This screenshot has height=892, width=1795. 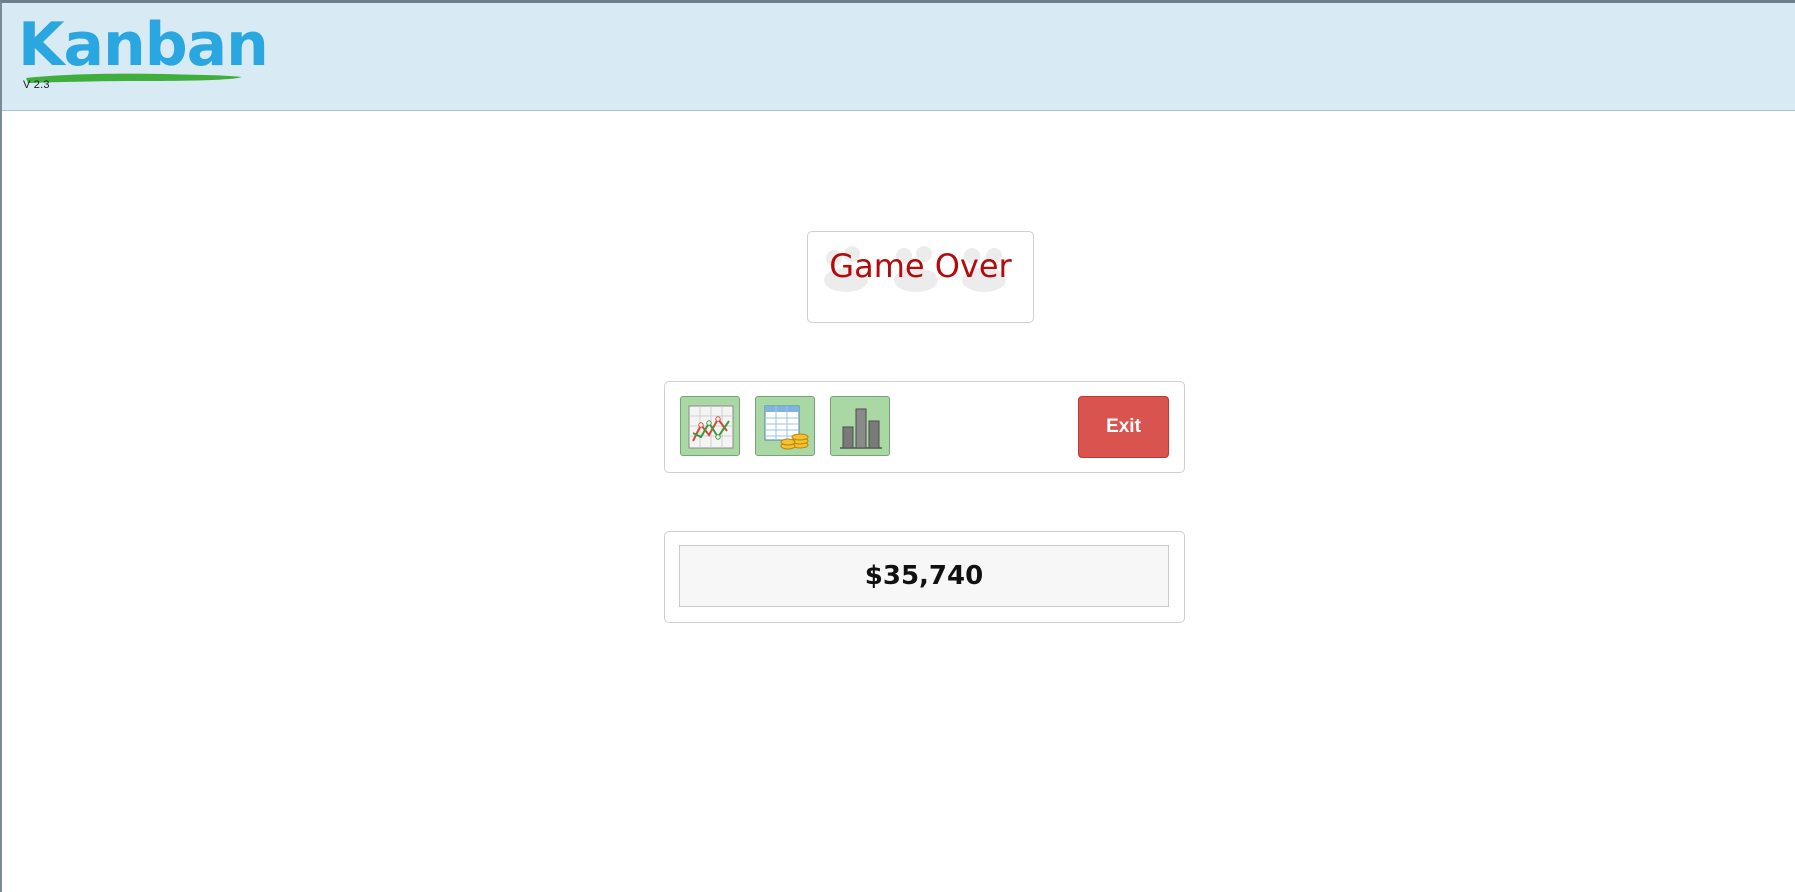 I want to click on game-over-title: Game Over, so click(x=920, y=266).